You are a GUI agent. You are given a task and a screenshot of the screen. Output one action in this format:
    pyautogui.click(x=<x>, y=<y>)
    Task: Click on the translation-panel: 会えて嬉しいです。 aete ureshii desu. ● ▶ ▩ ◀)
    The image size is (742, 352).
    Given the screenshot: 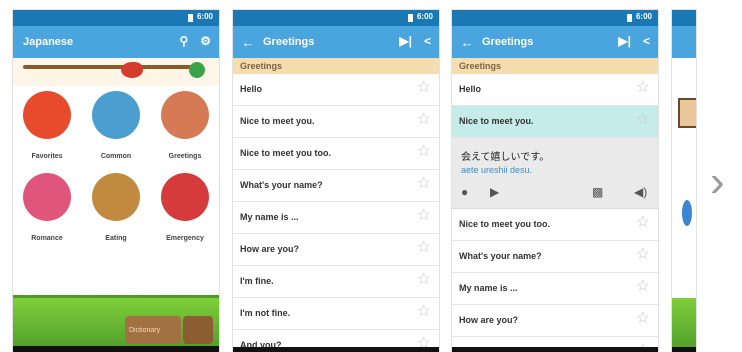 What is the action you would take?
    pyautogui.click(x=555, y=173)
    